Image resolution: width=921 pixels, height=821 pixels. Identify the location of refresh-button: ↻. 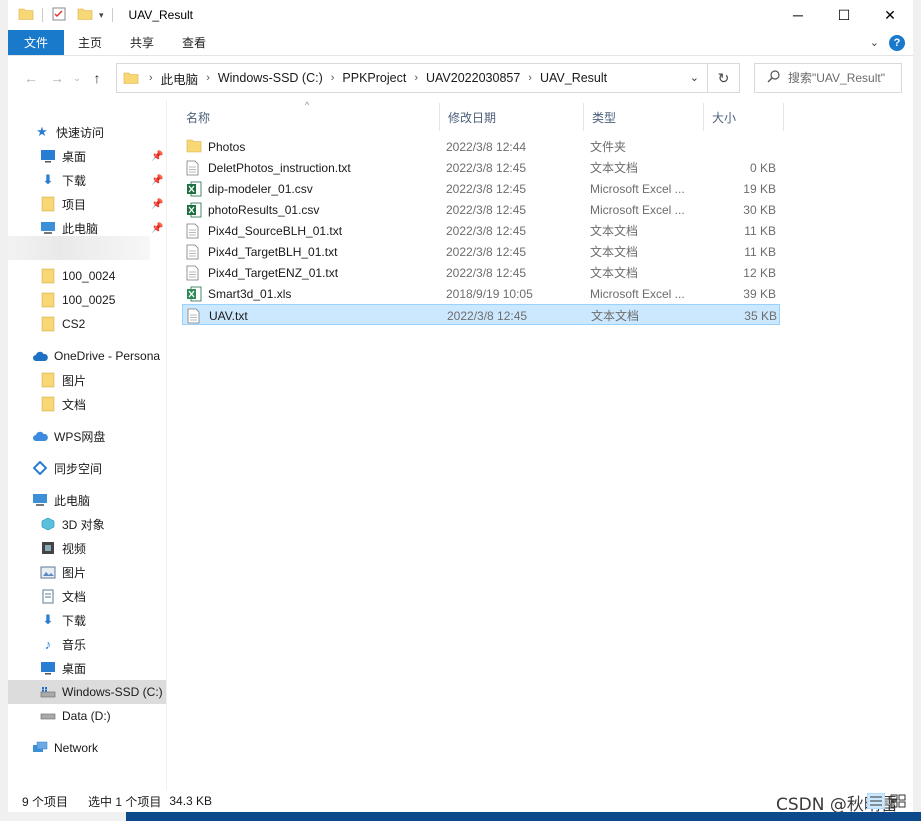
(724, 78).